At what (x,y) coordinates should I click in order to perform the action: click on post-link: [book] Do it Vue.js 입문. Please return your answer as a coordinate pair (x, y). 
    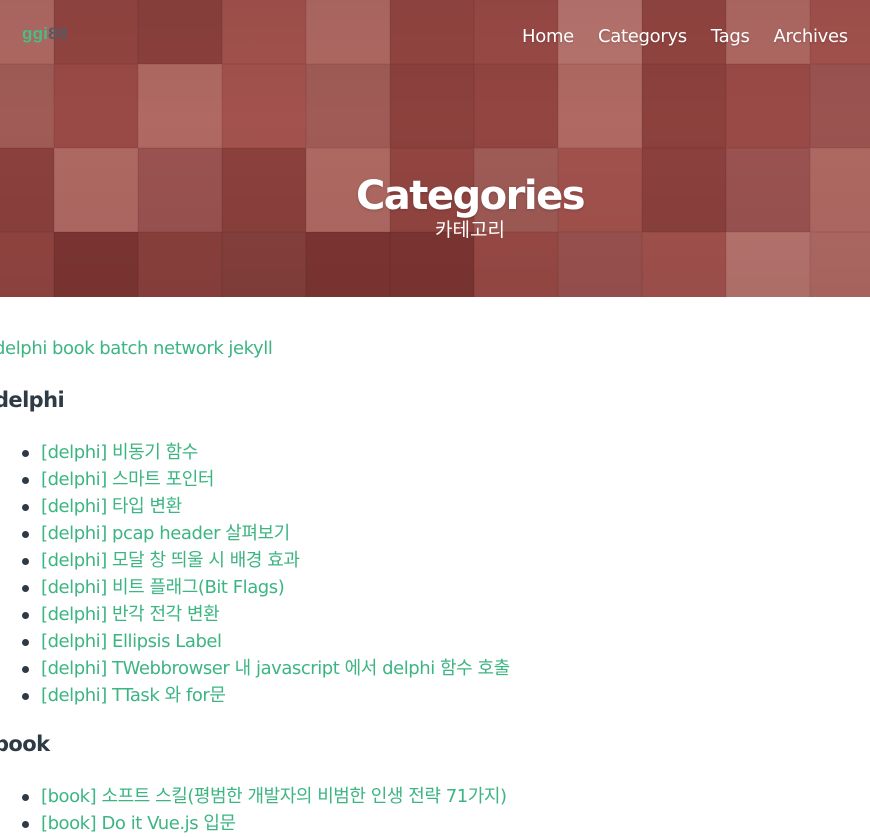
    Looking at the image, I should click on (138, 823).